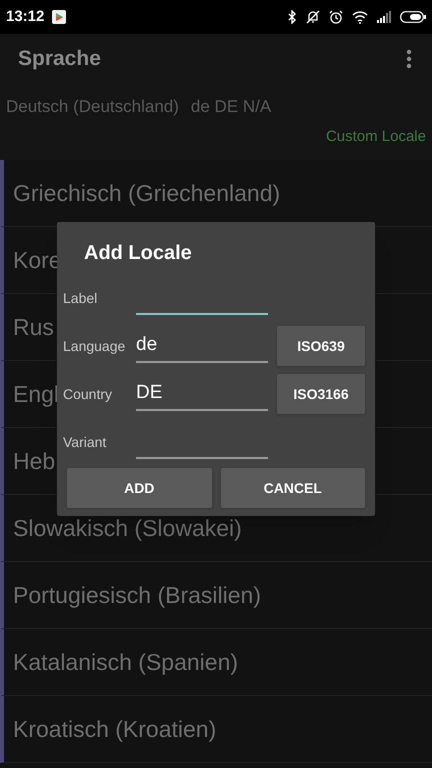  Describe the element at coordinates (321, 346) in the screenshot. I see `iso-button: ISO639` at that location.